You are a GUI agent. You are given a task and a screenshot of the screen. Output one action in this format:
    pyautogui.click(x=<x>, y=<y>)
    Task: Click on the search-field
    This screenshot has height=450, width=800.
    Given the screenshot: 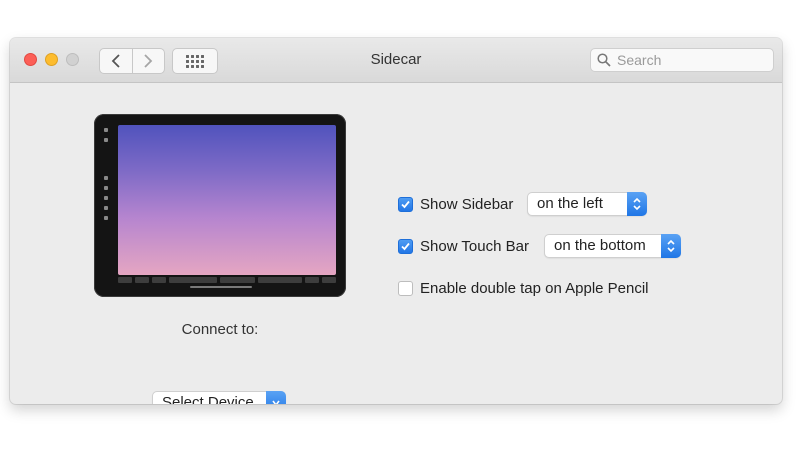 What is the action you would take?
    pyautogui.click(x=682, y=60)
    